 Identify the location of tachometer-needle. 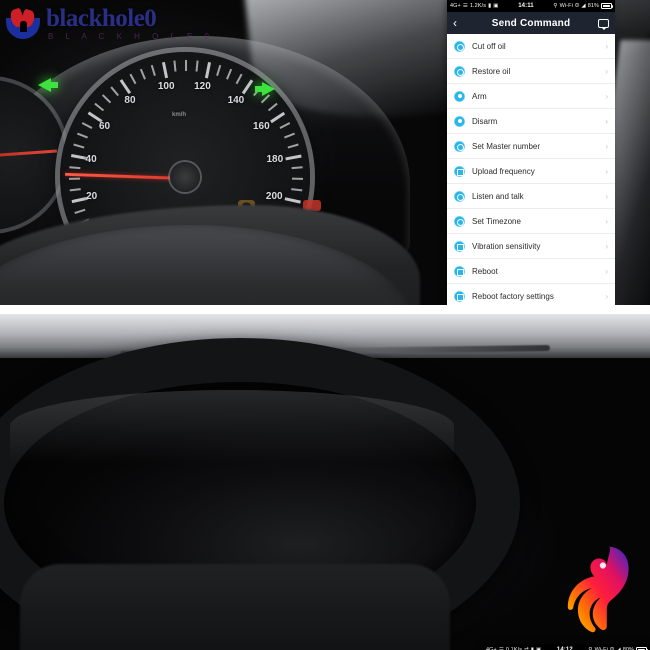
(29, 153).